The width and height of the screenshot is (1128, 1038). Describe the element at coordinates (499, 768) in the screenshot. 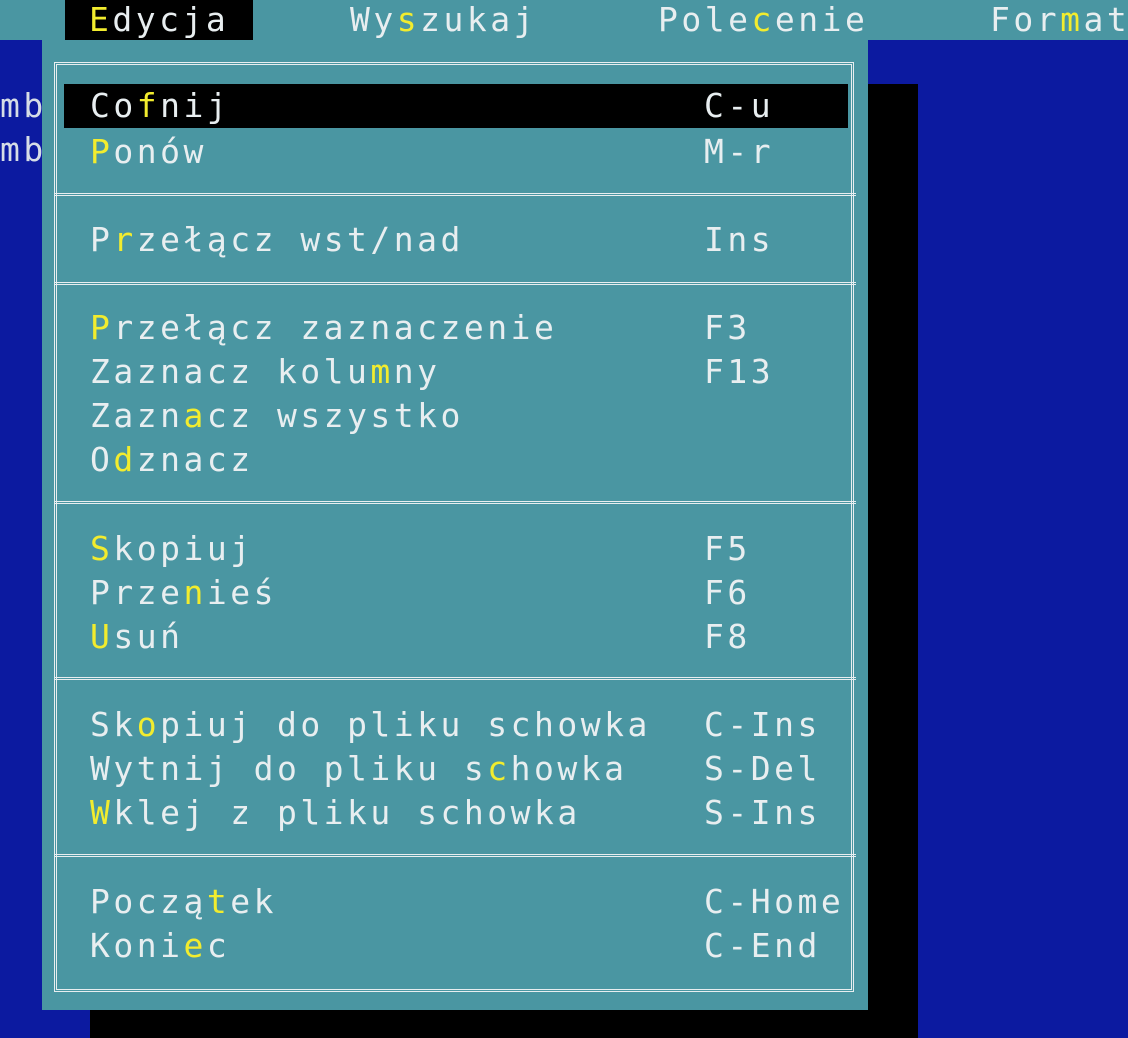

I see `hotkey-letter: c` at that location.